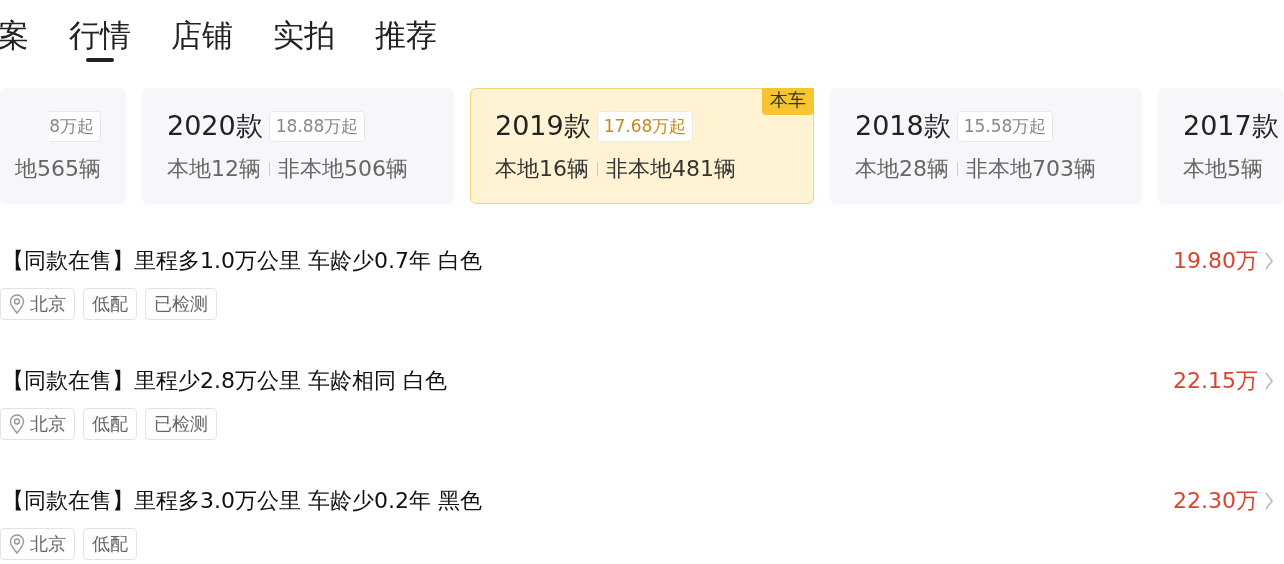 Image resolution: width=1284 pixels, height=564 pixels. Describe the element at coordinates (903, 126) in the screenshot. I see `model-year: 2018款` at that location.